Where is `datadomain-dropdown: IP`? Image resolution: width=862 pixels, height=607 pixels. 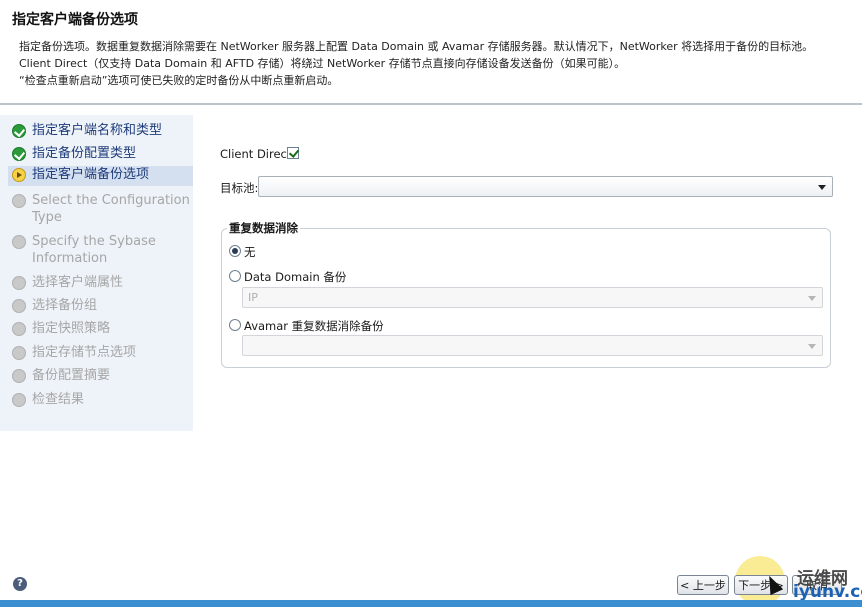 datadomain-dropdown: IP is located at coordinates (532, 297).